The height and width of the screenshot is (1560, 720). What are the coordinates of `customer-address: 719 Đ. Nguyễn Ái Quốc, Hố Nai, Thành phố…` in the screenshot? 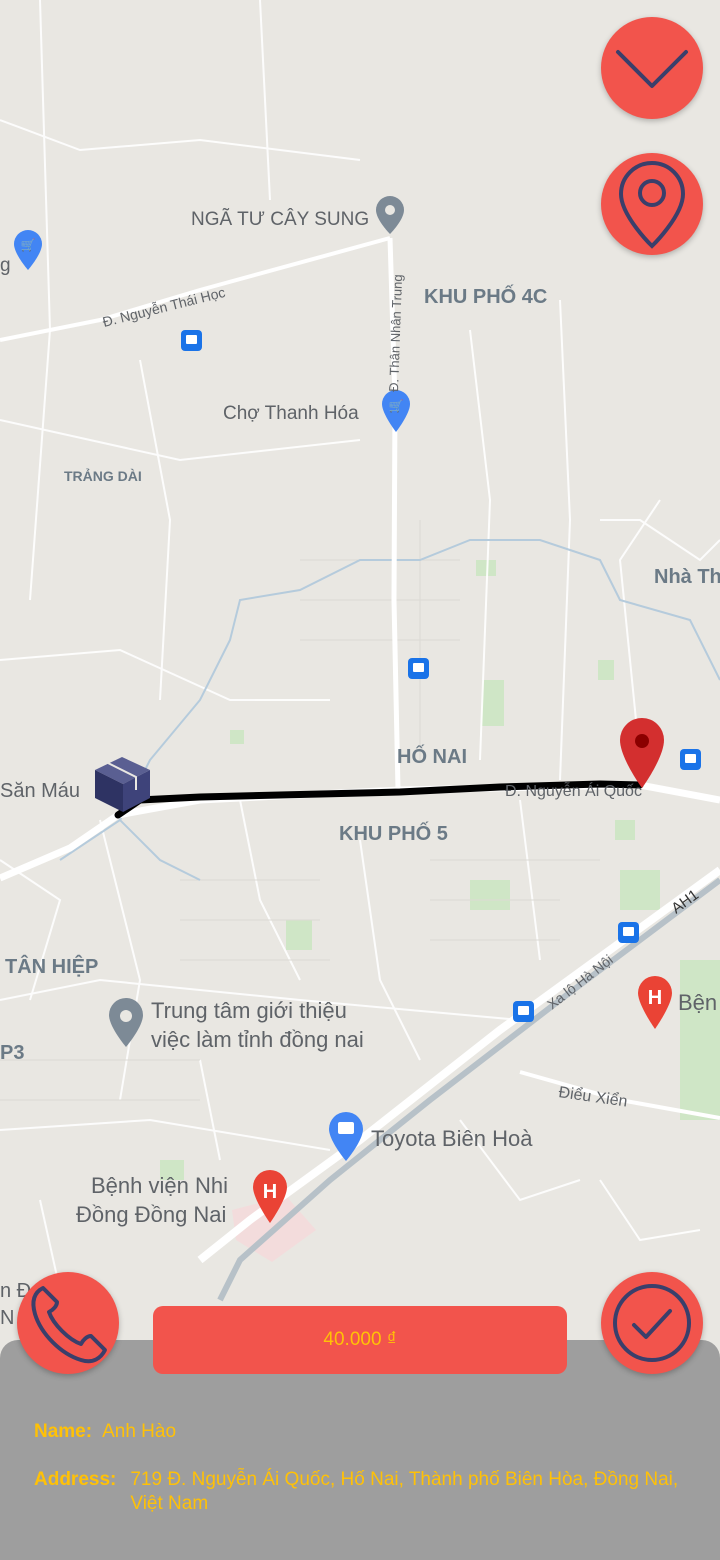 It's located at (404, 1491).